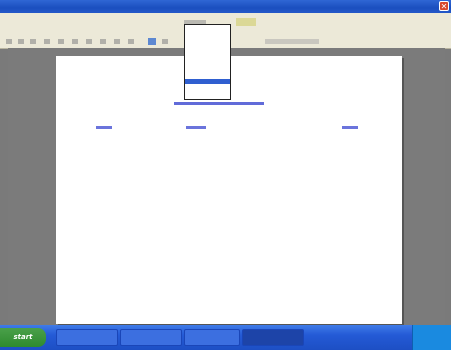 The height and width of the screenshot is (350, 451). I want to click on home-icon, so click(61, 41).